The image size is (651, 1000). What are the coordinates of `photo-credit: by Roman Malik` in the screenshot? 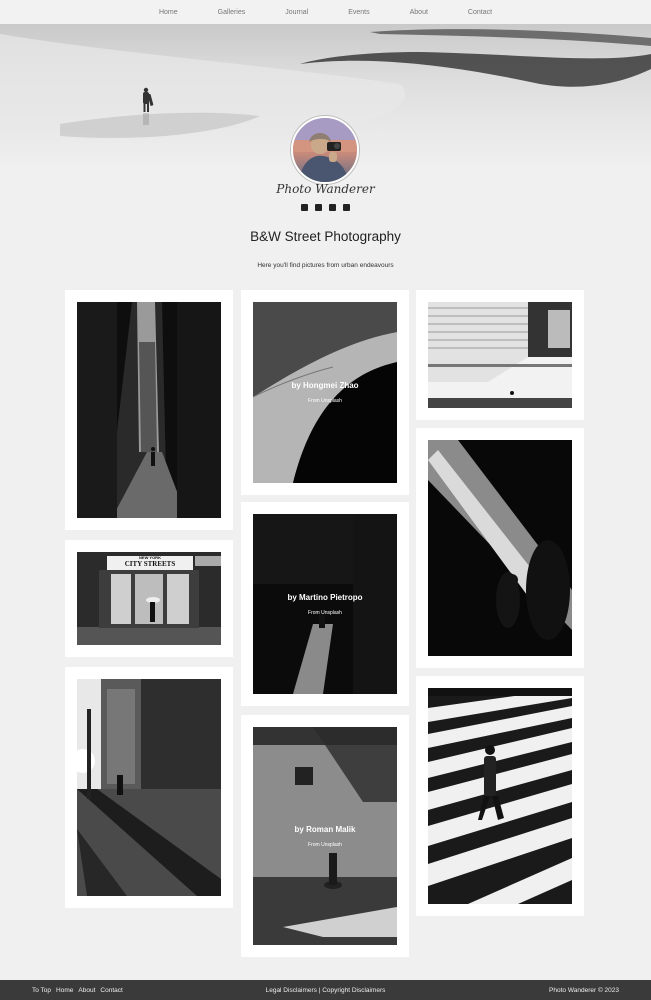 It's located at (325, 829).